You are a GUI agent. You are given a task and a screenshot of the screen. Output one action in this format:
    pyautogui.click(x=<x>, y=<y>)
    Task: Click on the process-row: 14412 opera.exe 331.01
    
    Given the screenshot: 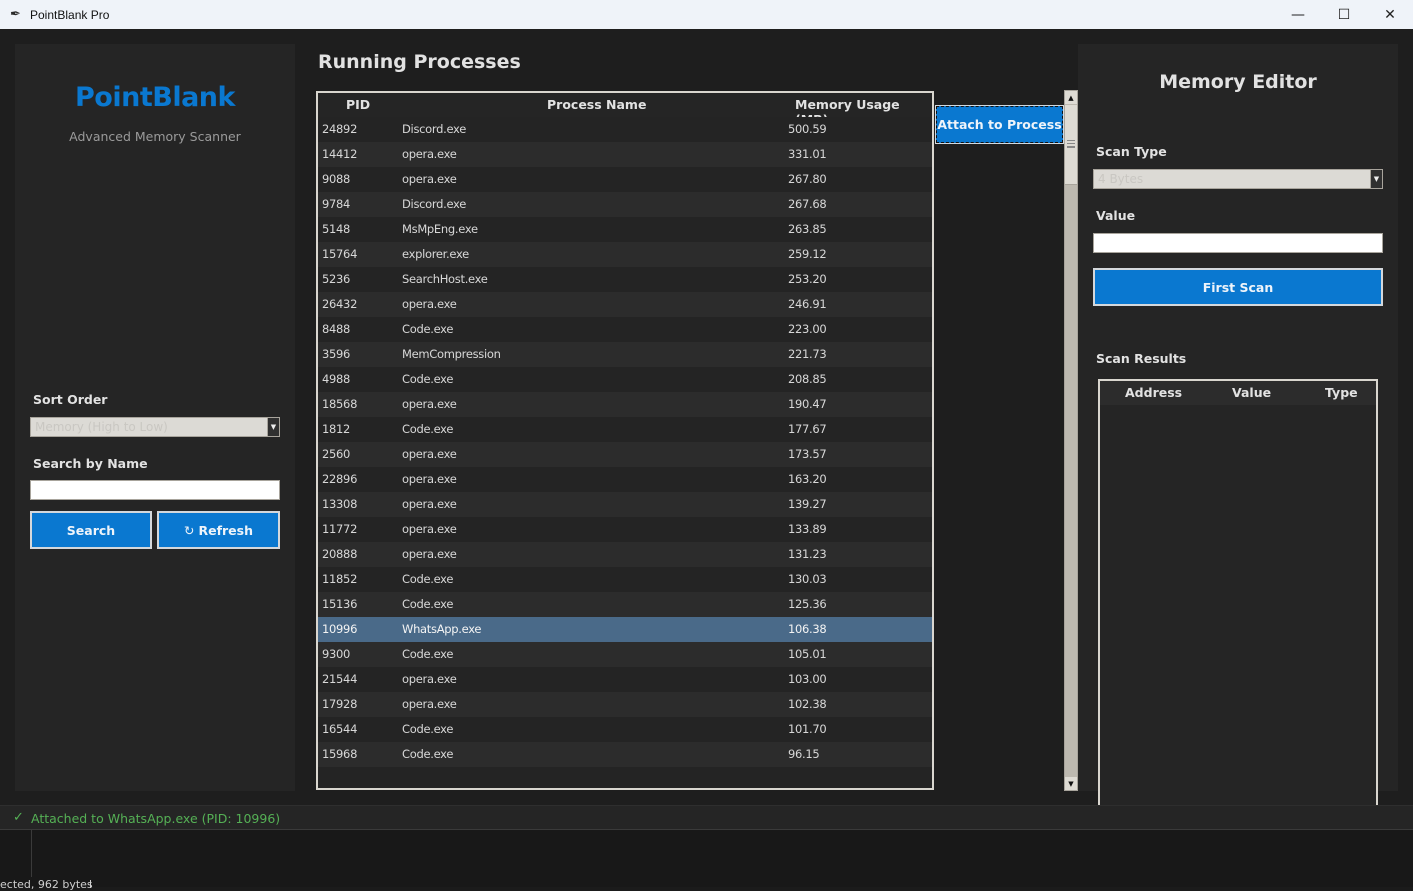 What is the action you would take?
    pyautogui.click(x=625, y=154)
    